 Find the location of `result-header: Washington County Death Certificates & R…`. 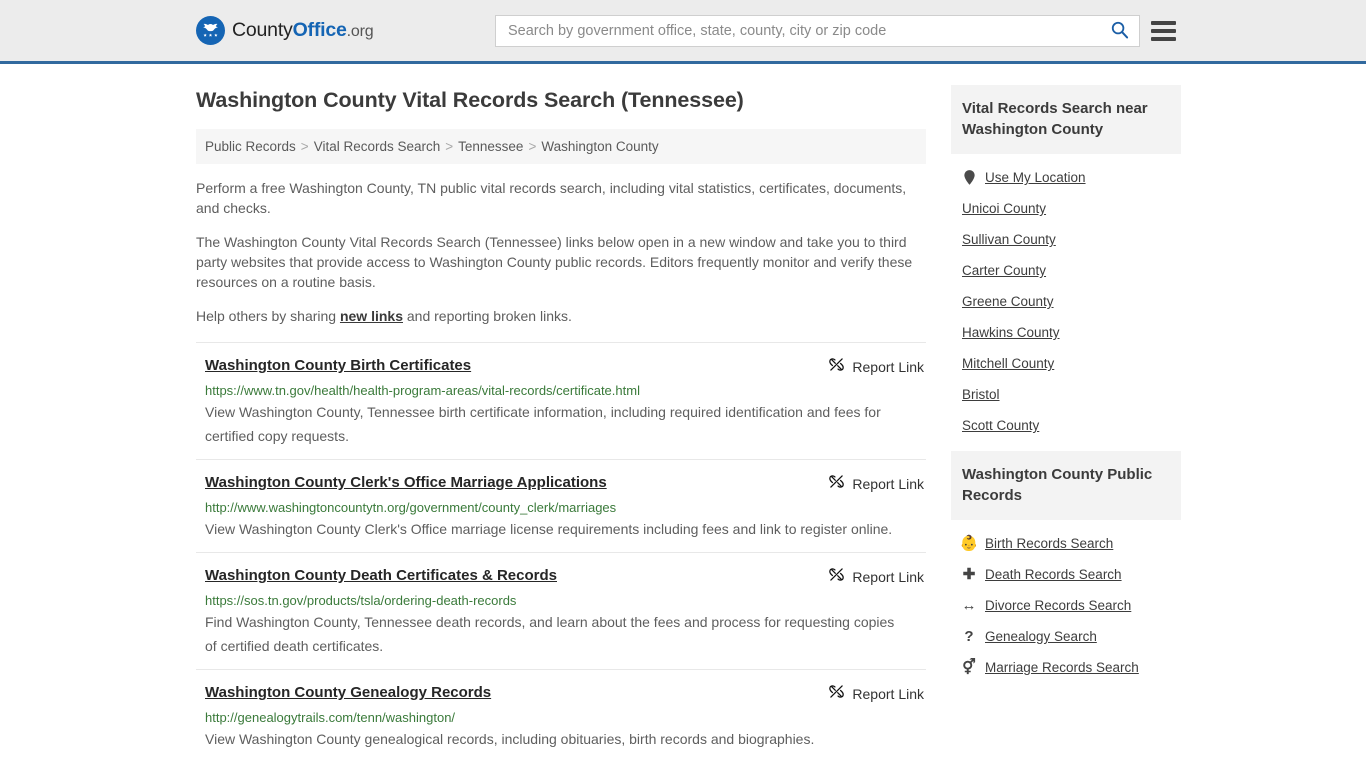

result-header: Washington County Death Certificates & R… is located at coordinates (565, 577).